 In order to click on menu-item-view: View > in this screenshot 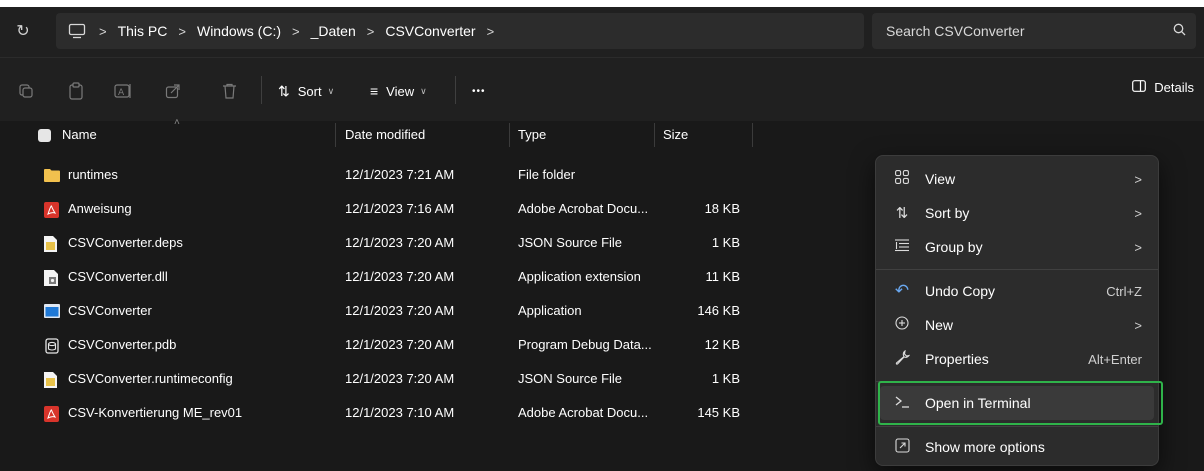, I will do `click(1017, 179)`.